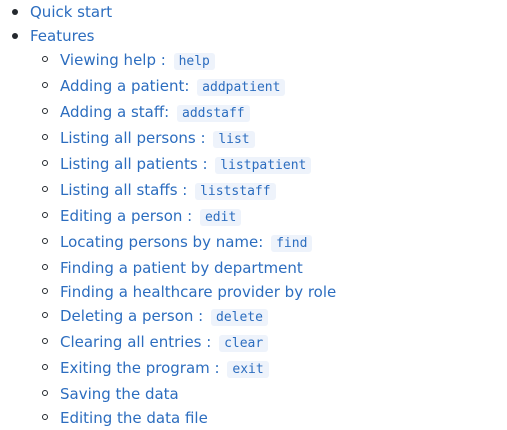  Describe the element at coordinates (115, 60) in the screenshot. I see `link-text: Viewing help :` at that location.